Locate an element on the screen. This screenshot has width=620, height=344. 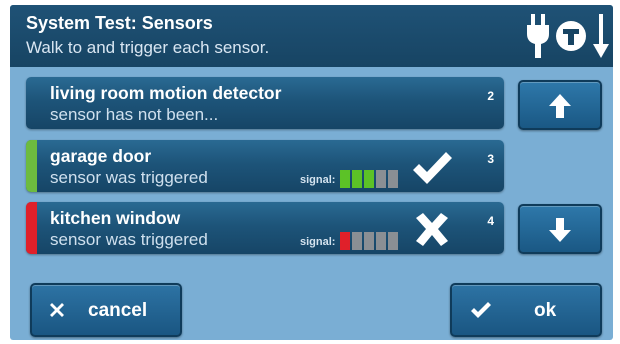
sensor-name: living room motion detector is located at coordinates (166, 93).